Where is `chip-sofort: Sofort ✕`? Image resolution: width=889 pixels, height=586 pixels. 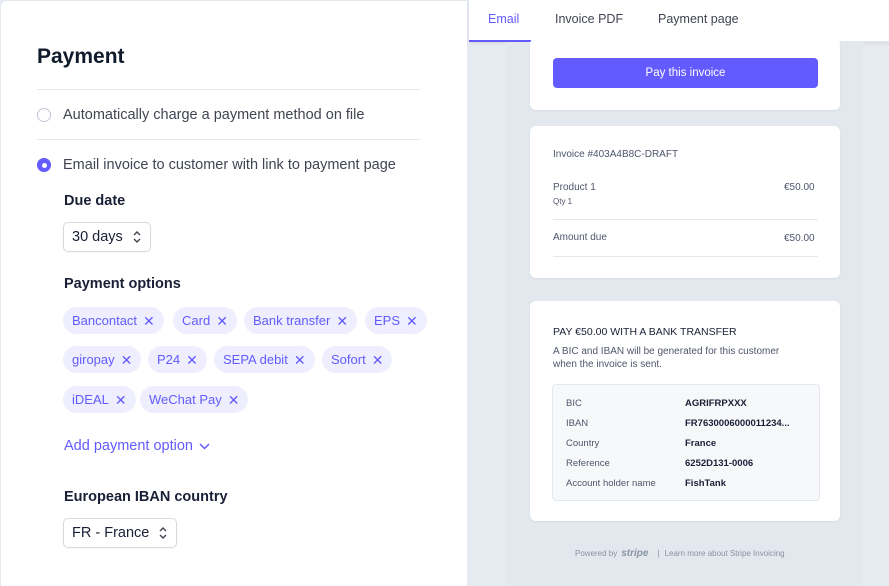 chip-sofort: Sofort ✕ is located at coordinates (357, 359).